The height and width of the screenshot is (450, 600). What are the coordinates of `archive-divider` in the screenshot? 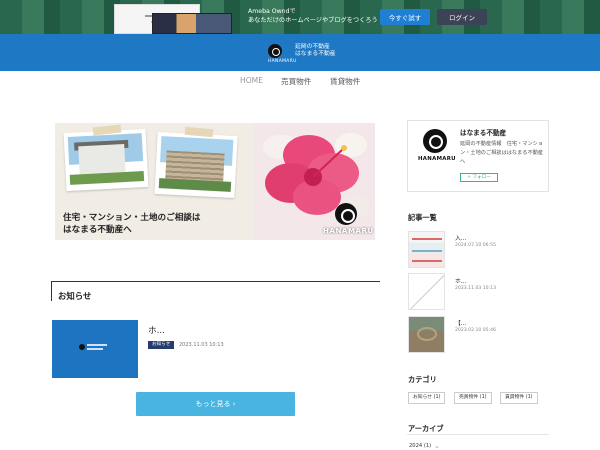 It's located at (478, 434).